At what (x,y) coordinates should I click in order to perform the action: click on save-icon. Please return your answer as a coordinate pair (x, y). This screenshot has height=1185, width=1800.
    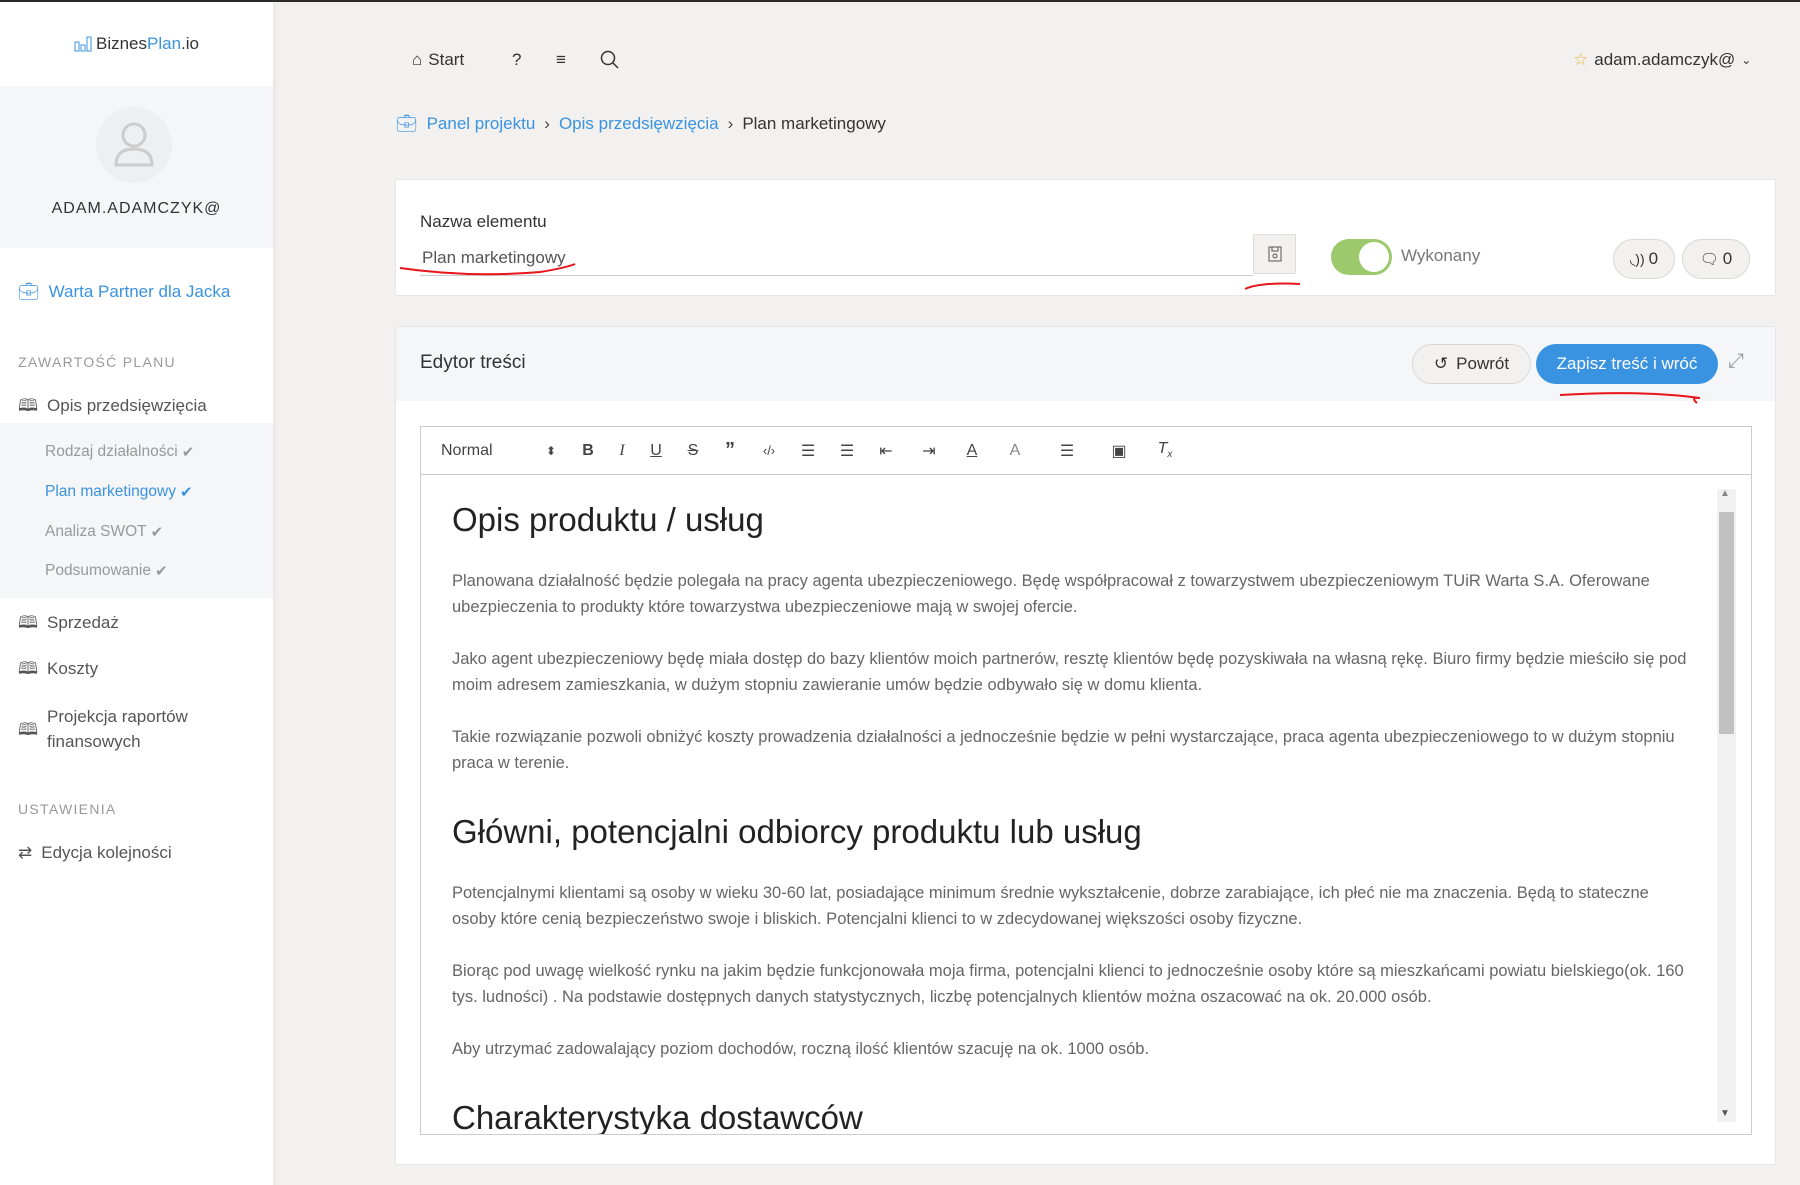
    Looking at the image, I should click on (1274, 254).